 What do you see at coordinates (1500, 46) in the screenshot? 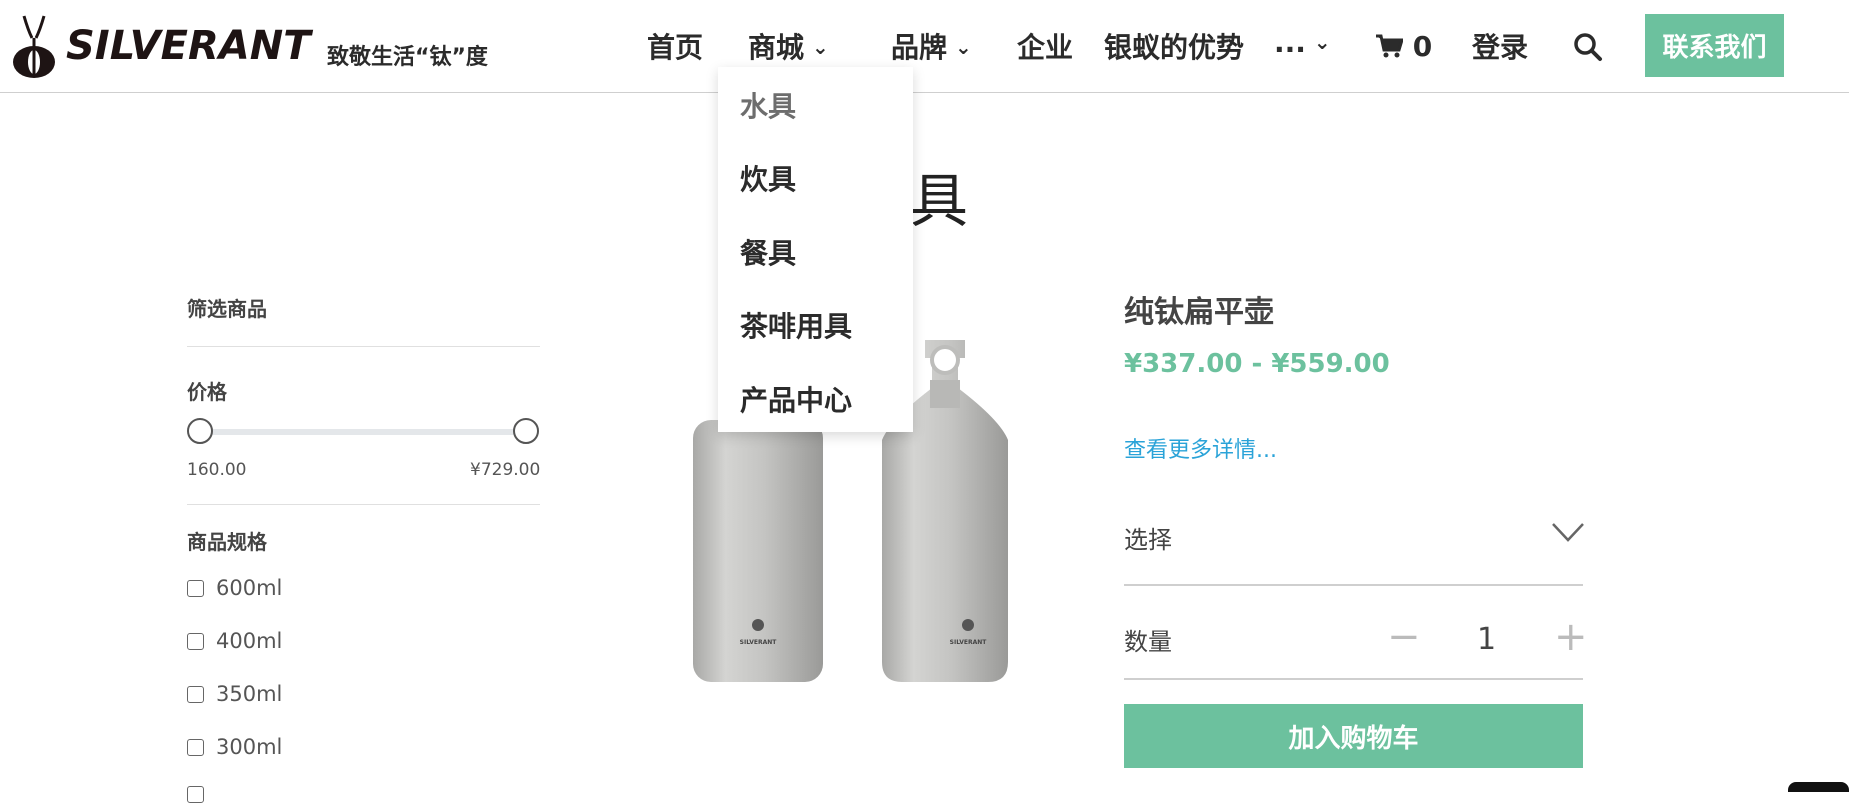
I see `login-link: 登录` at bounding box center [1500, 46].